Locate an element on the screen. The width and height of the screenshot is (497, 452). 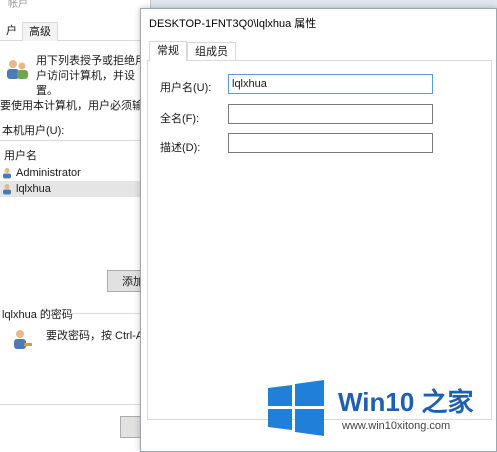
dialog-title: DESKTOP-1FNT3Q0\lqlxhua 属性 is located at coordinates (233, 24).